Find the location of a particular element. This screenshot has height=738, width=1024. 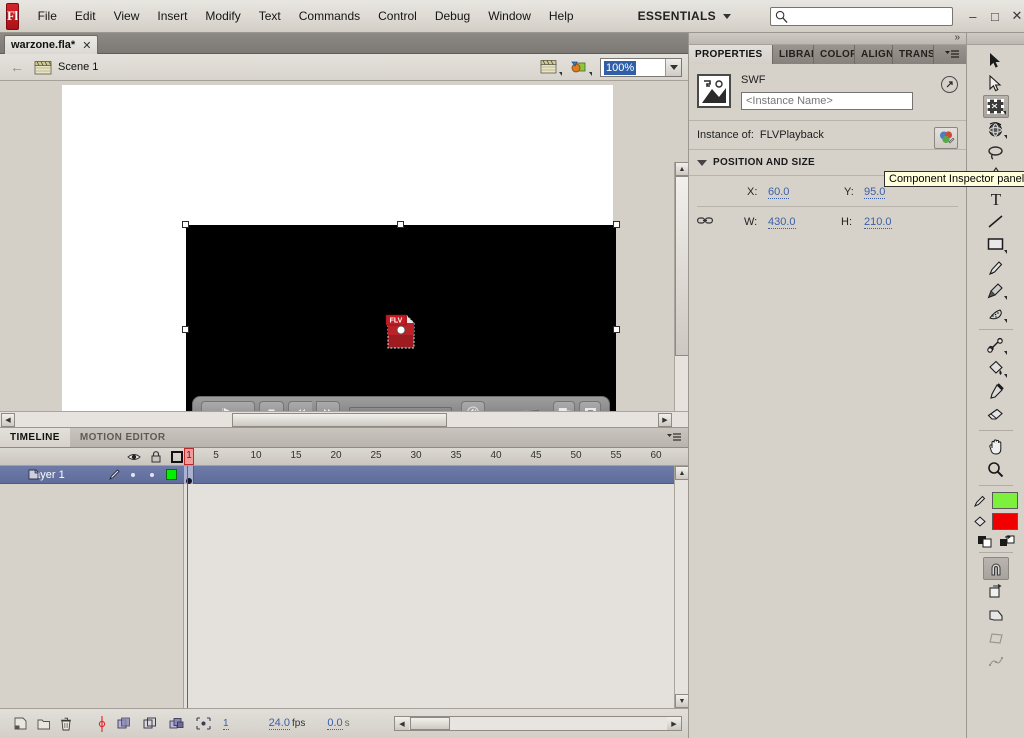

onion-outline-icon is located at coordinates (150, 723).